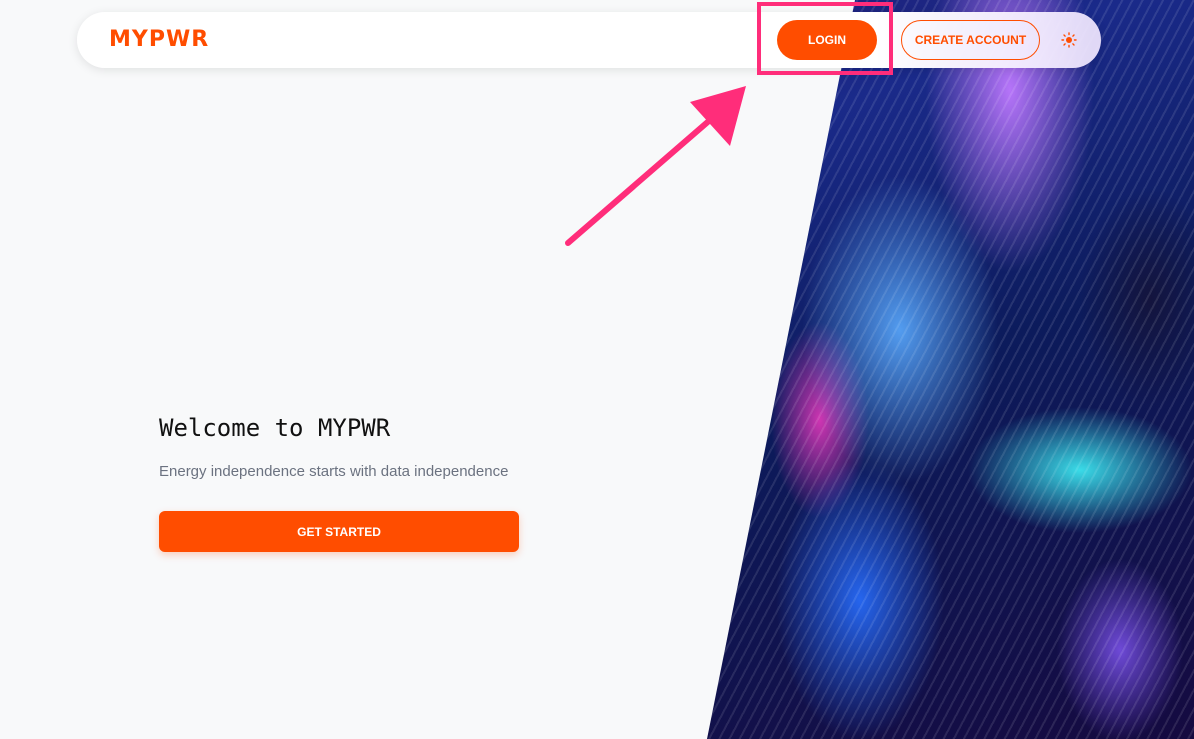  I want to click on sun-icon, so click(1069, 40).